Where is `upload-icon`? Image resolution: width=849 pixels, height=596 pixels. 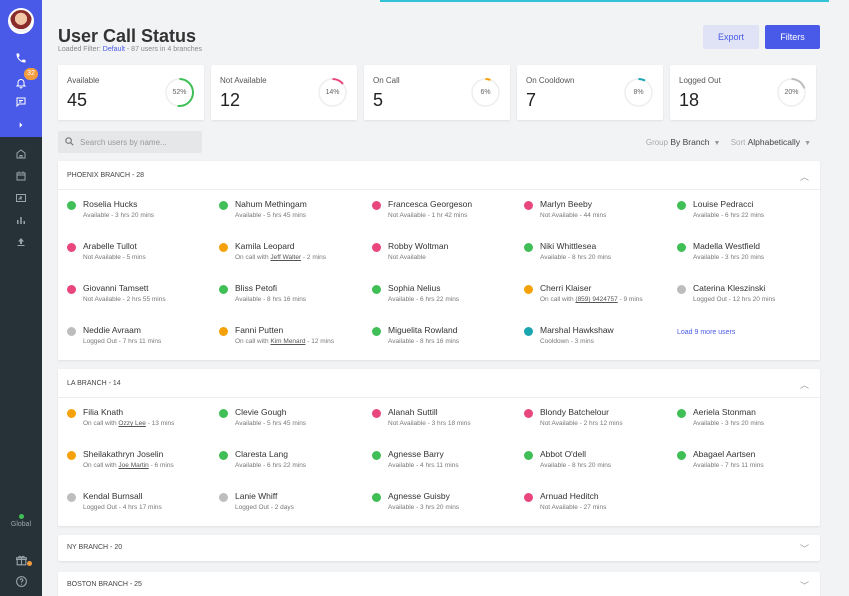 upload-icon is located at coordinates (21, 242).